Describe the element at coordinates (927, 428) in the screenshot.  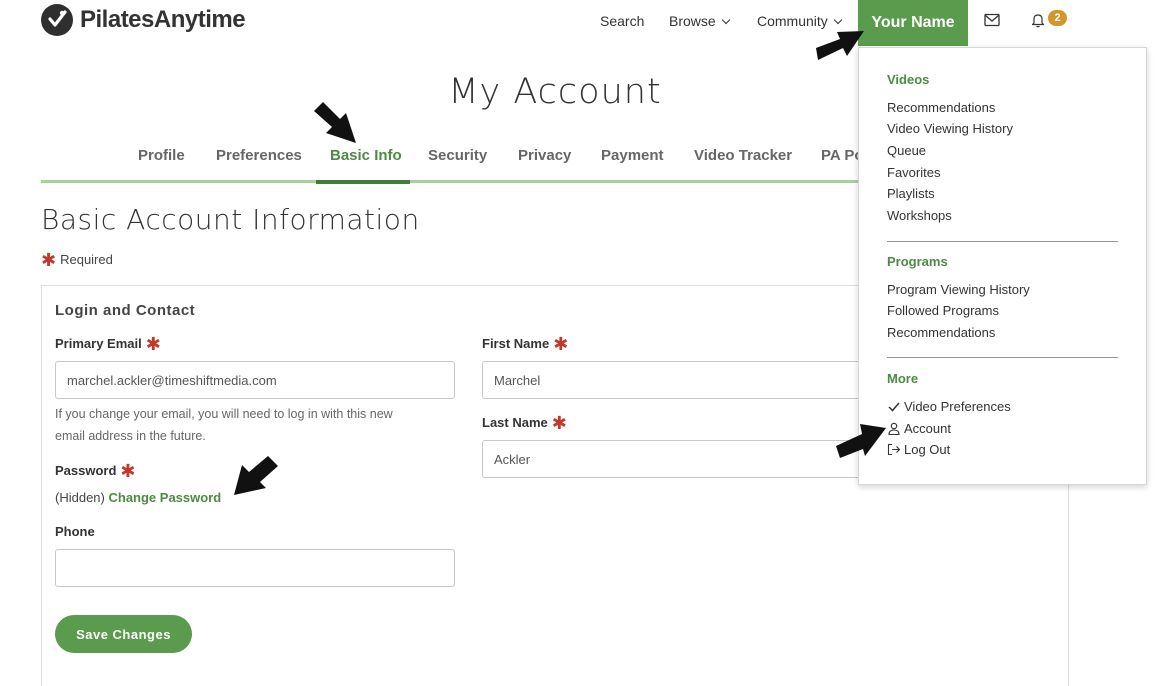
I see `menu-item-account-label: Account` at that location.